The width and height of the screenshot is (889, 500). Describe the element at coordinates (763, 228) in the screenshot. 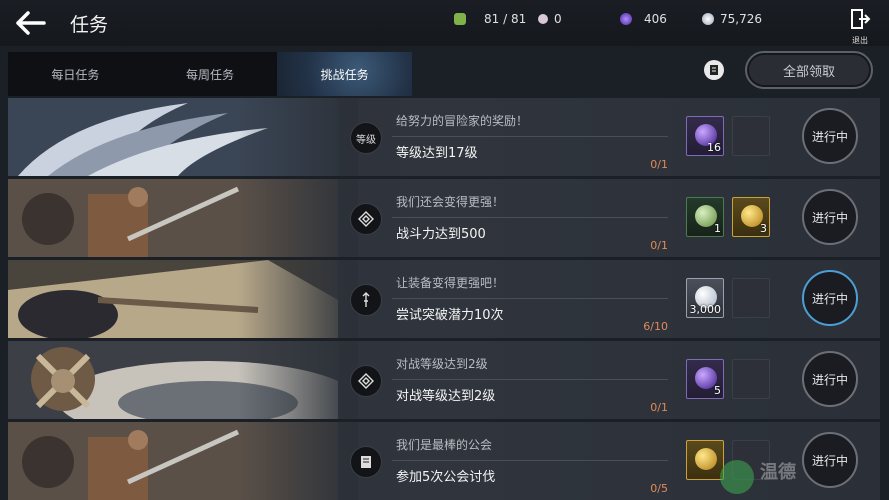

I see `reward-quantity: 3` at that location.